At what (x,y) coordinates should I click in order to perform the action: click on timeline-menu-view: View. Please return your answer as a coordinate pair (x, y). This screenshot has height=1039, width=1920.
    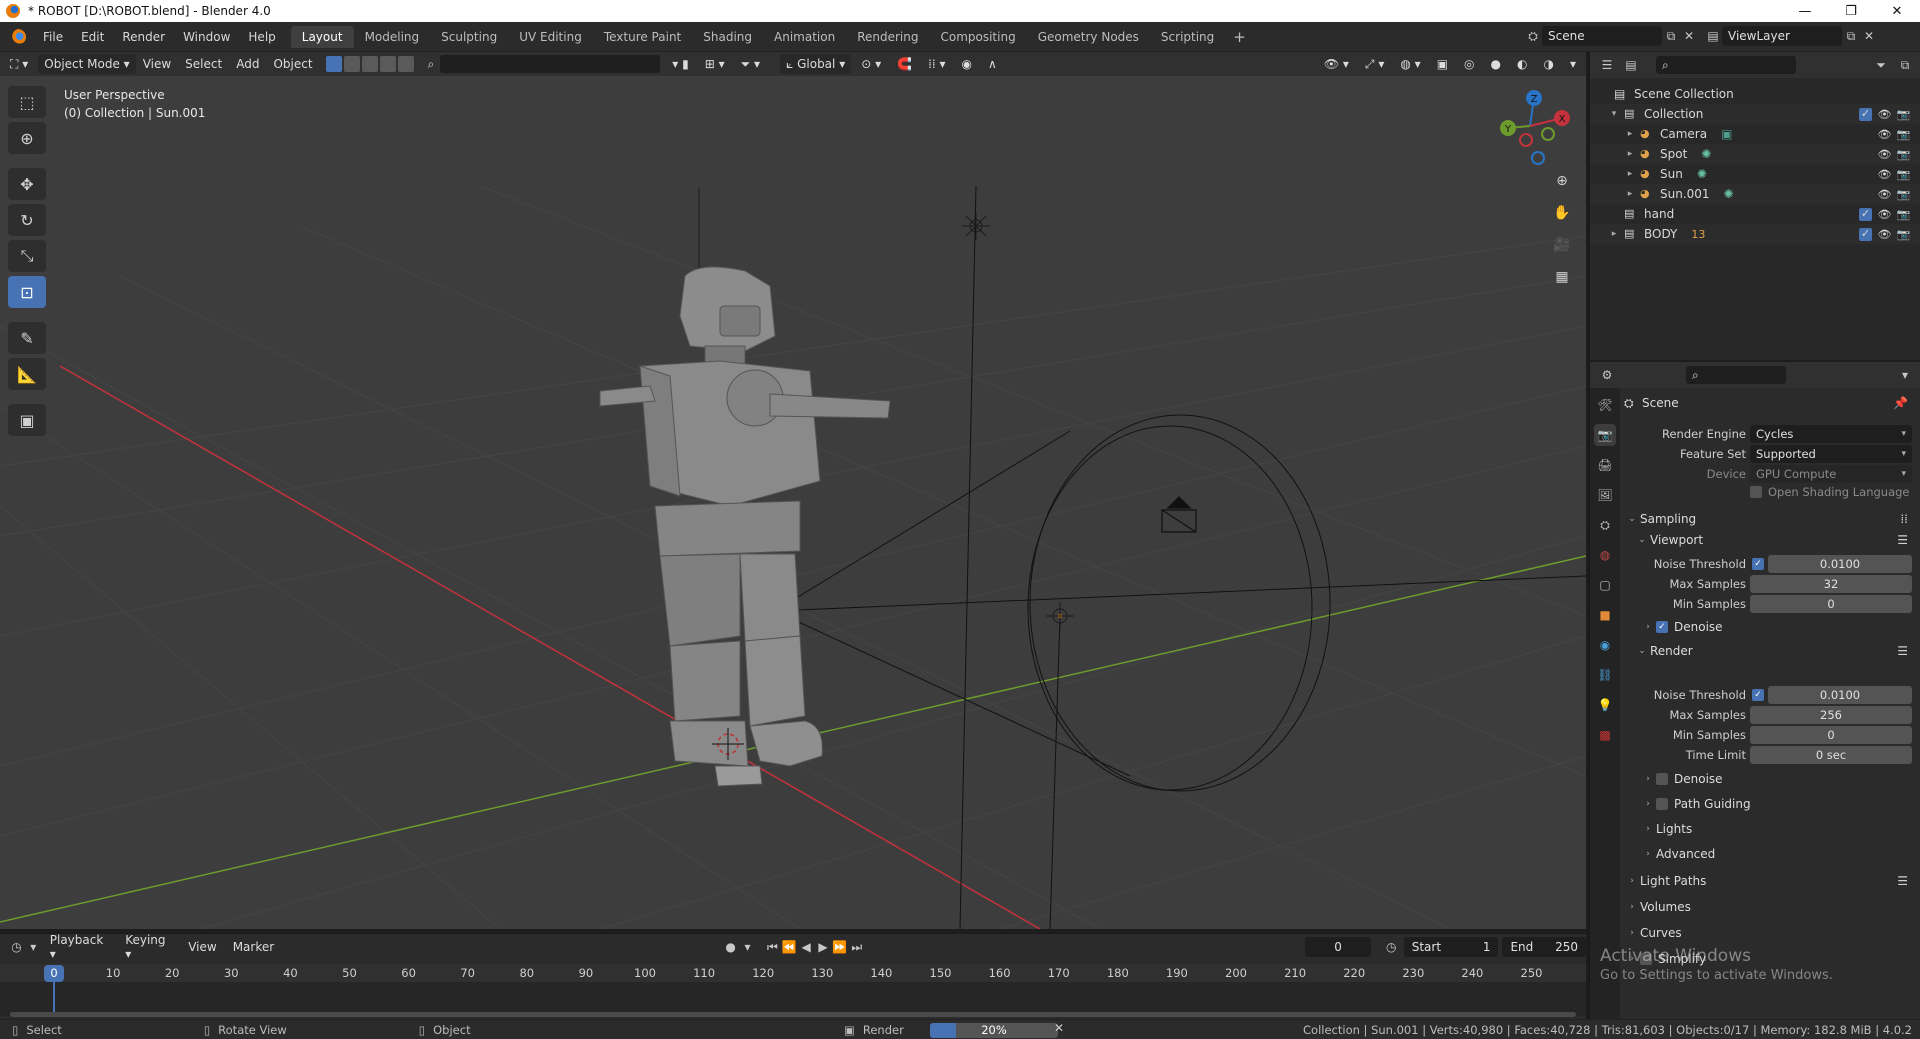
    Looking at the image, I should click on (202, 947).